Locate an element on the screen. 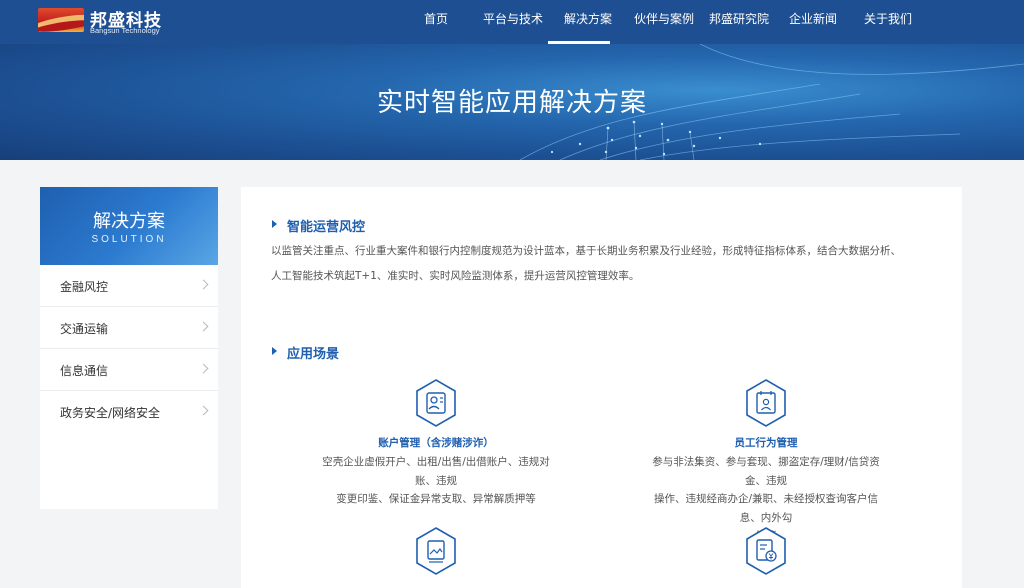 The height and width of the screenshot is (588, 1024). card-description-line: 操作、违规经商办企/兼职、未经授权查询客户信息、内外勾 is located at coordinates (766, 508).